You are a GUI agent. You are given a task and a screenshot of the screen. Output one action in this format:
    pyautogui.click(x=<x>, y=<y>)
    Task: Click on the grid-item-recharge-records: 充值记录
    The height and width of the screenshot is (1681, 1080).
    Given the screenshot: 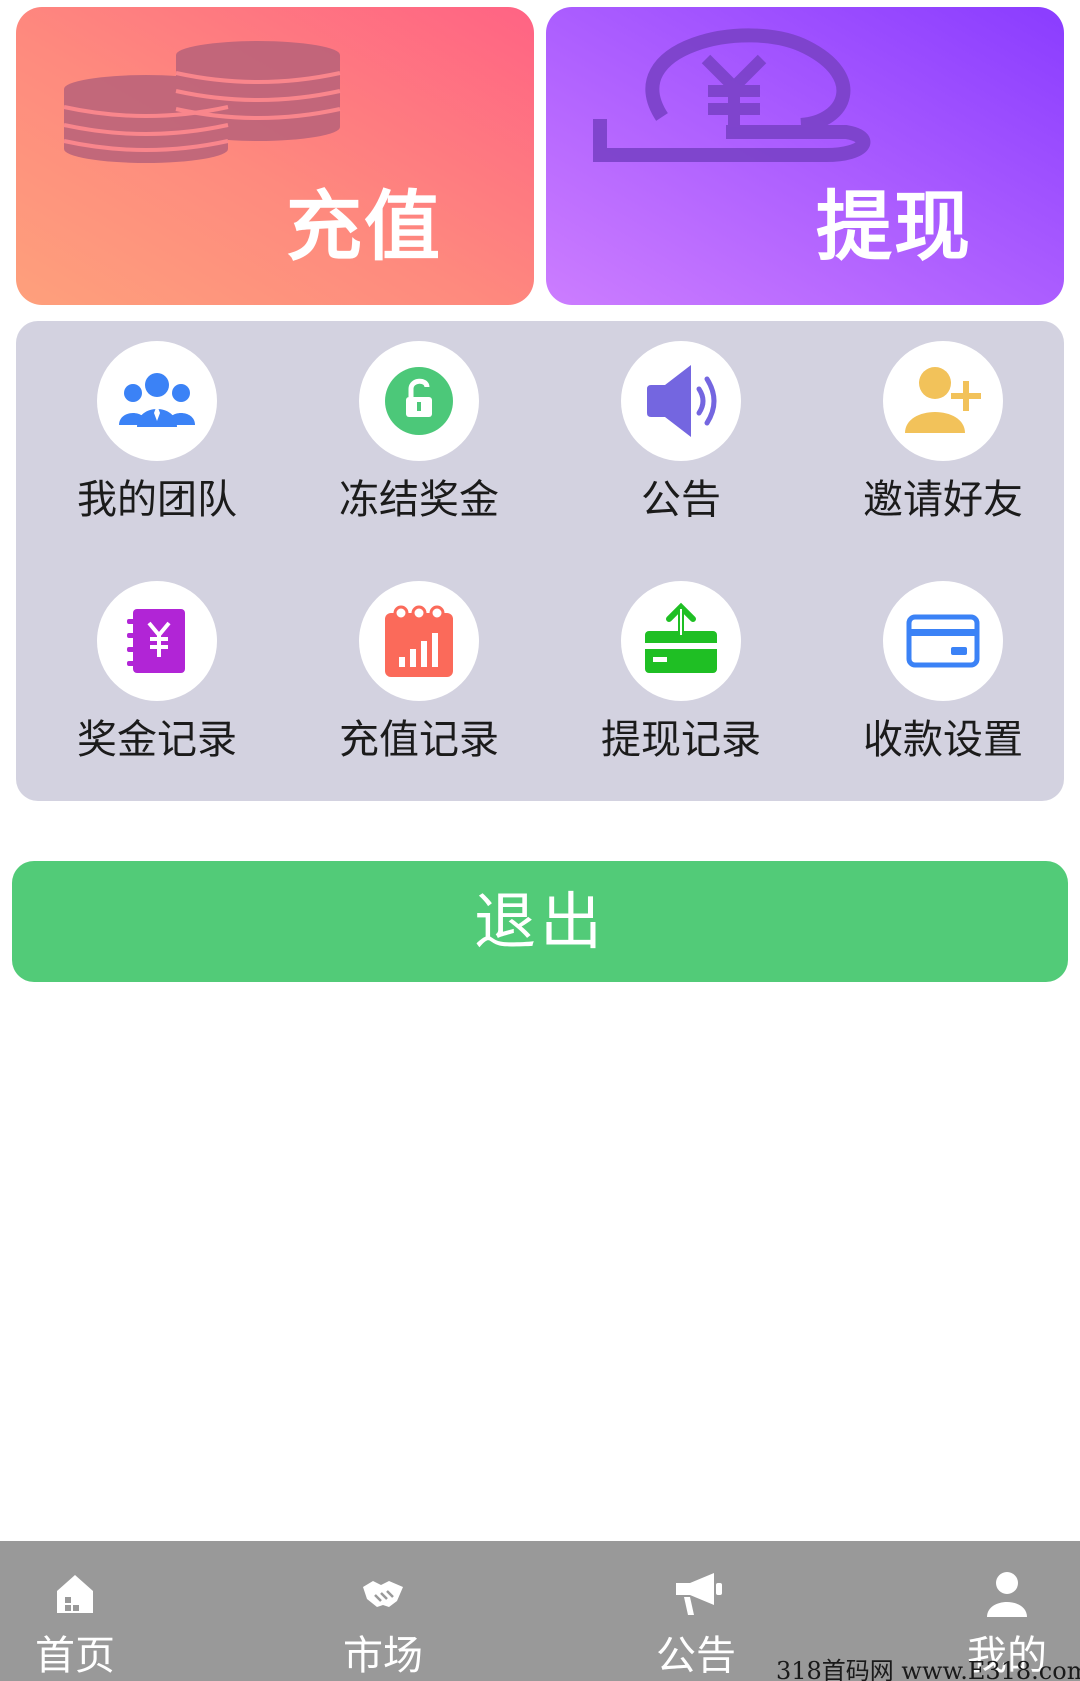 What is the action you would take?
    pyautogui.click(x=419, y=671)
    